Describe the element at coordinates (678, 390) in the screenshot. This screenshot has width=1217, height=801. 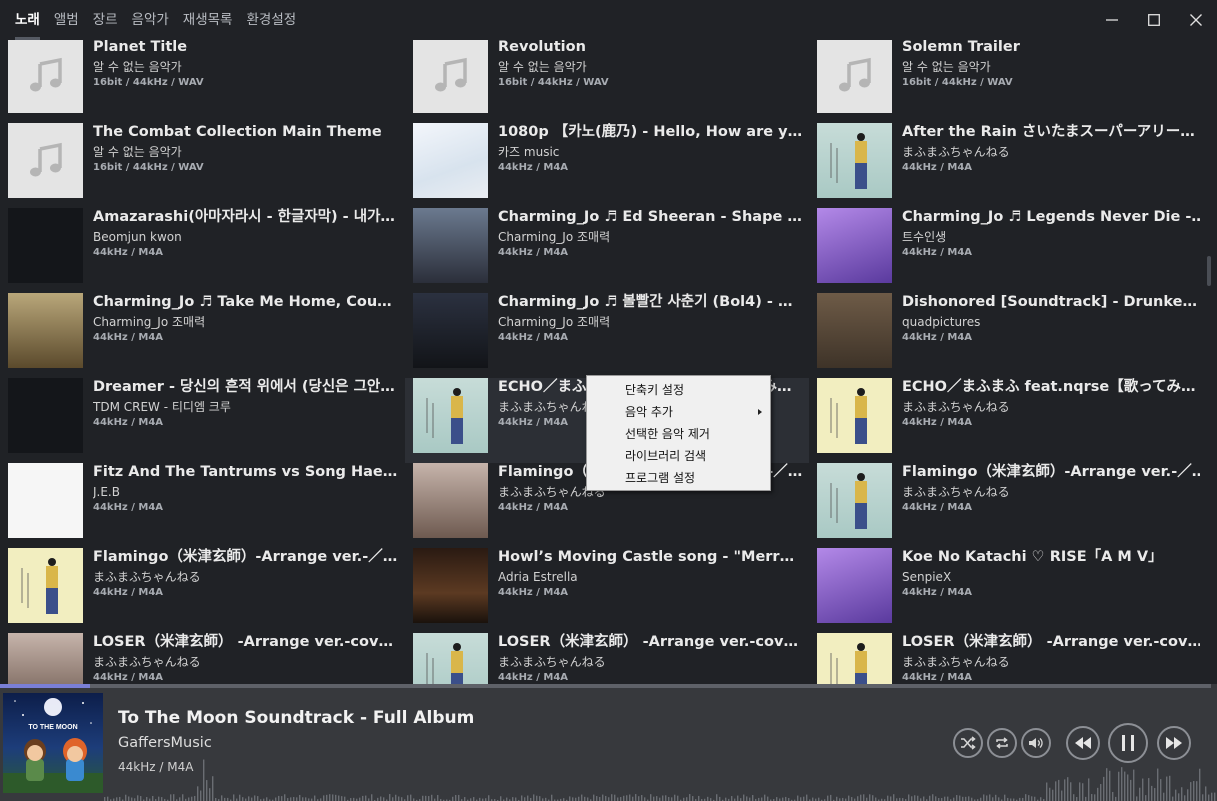
I see `context-menu-item: 단축키 설정` at that location.